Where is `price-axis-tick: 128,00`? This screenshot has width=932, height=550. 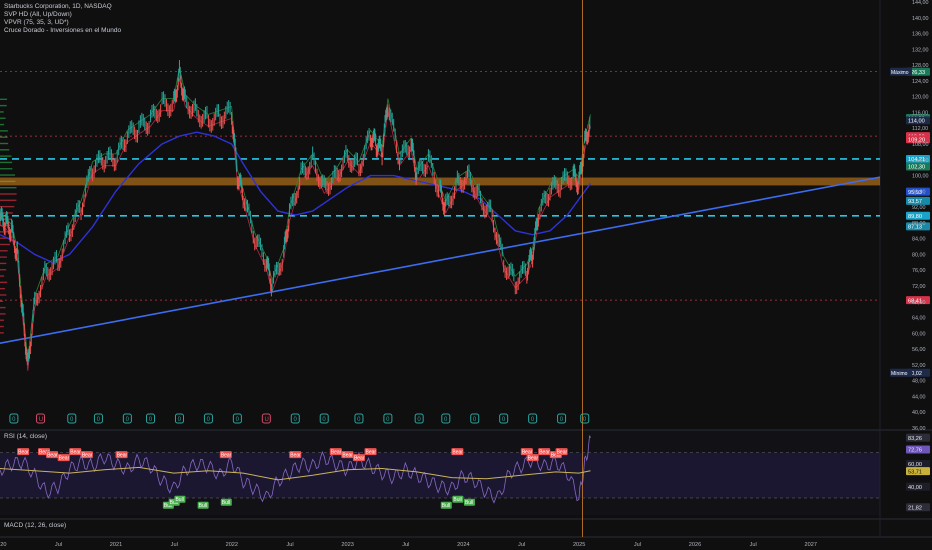
price-axis-tick: 128,00 is located at coordinates (920, 66).